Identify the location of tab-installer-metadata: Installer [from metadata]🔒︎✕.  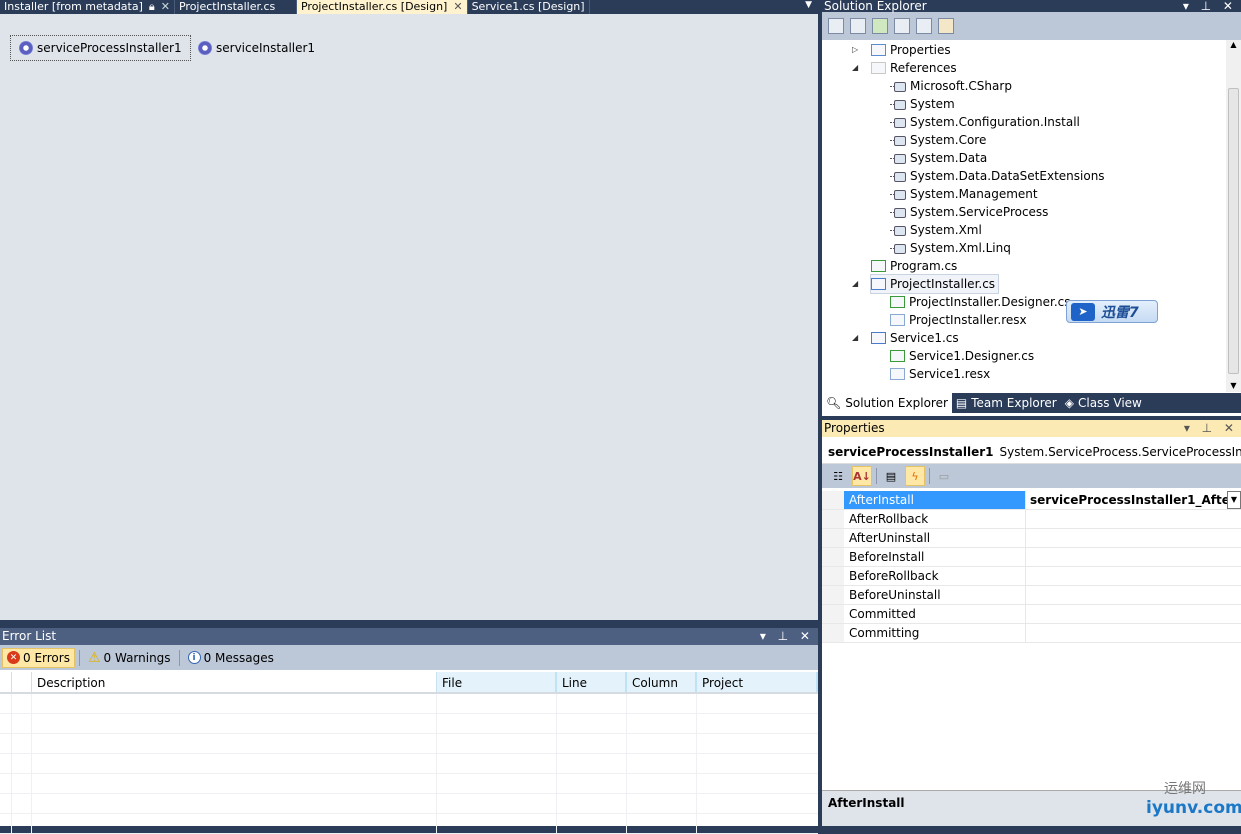
(87, 7).